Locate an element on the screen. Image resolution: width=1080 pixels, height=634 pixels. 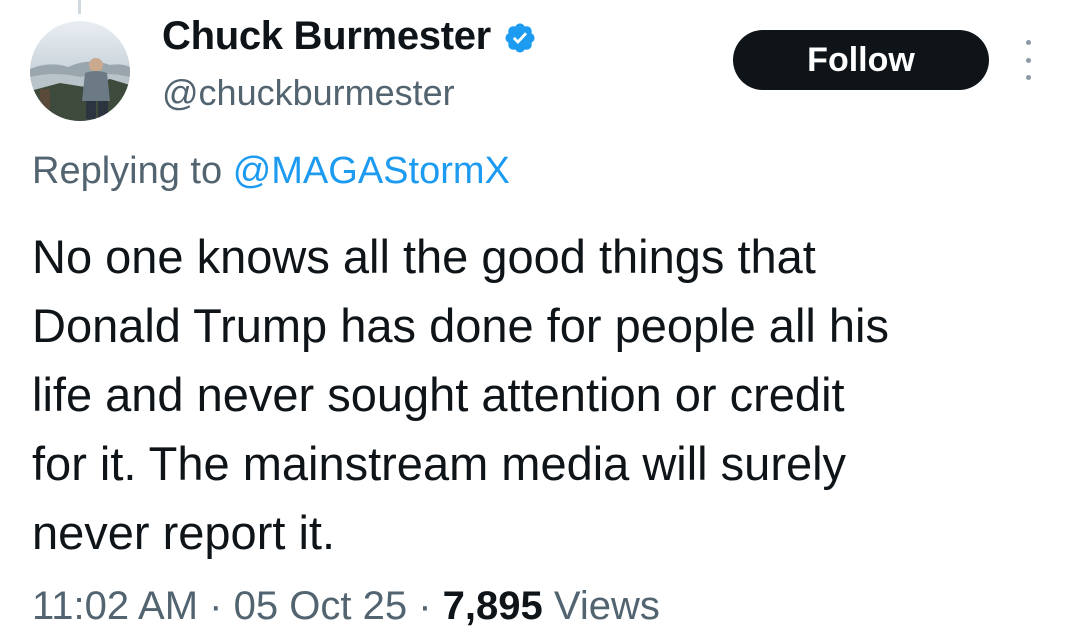
views-label: Views is located at coordinates (606, 606).